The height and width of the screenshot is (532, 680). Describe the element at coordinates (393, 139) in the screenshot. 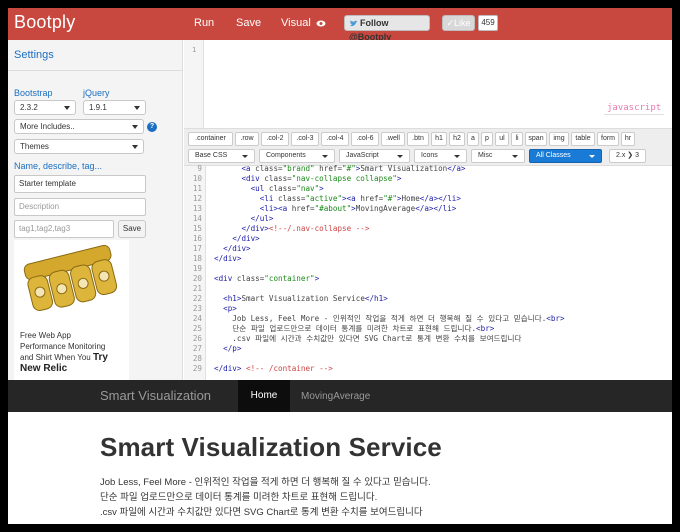

I see `insert-tag-button: .well` at that location.